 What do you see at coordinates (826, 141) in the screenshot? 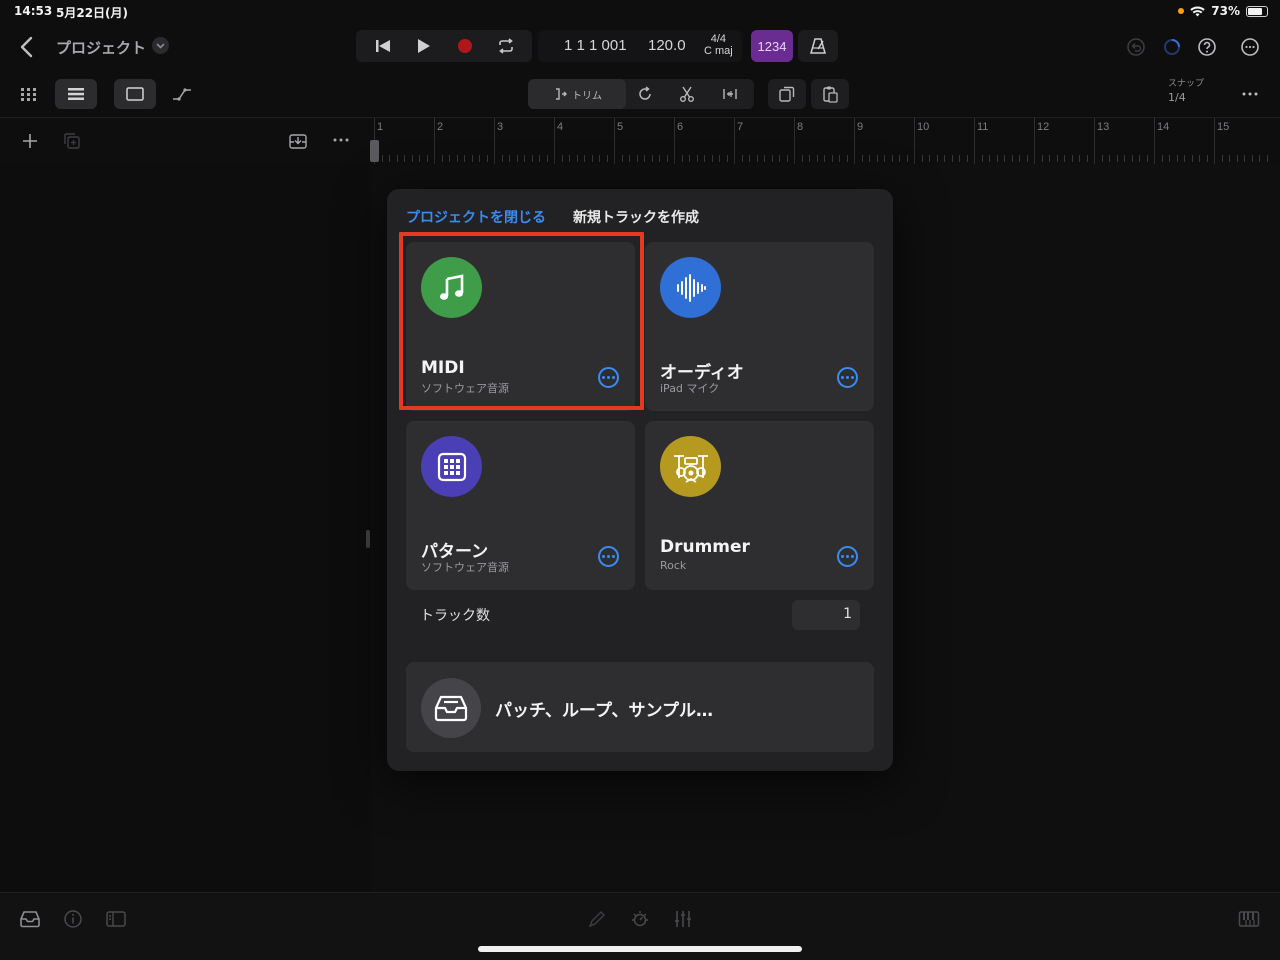
I see `timeline-ruler: 1 2 3 4 5 6 7 8 9 10 11 12 13 14 15` at bounding box center [826, 141].